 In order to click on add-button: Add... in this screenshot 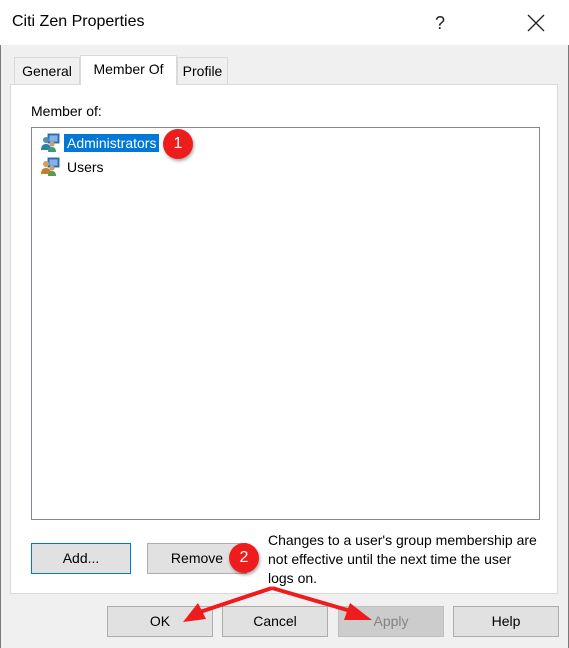, I will do `click(81, 558)`.